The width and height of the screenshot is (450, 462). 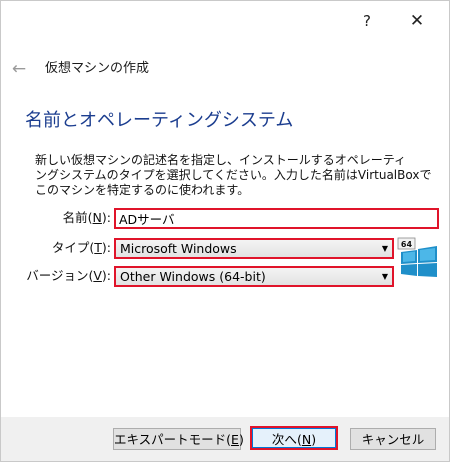 I want to click on name-label: 名前(N):, so click(x=86, y=217).